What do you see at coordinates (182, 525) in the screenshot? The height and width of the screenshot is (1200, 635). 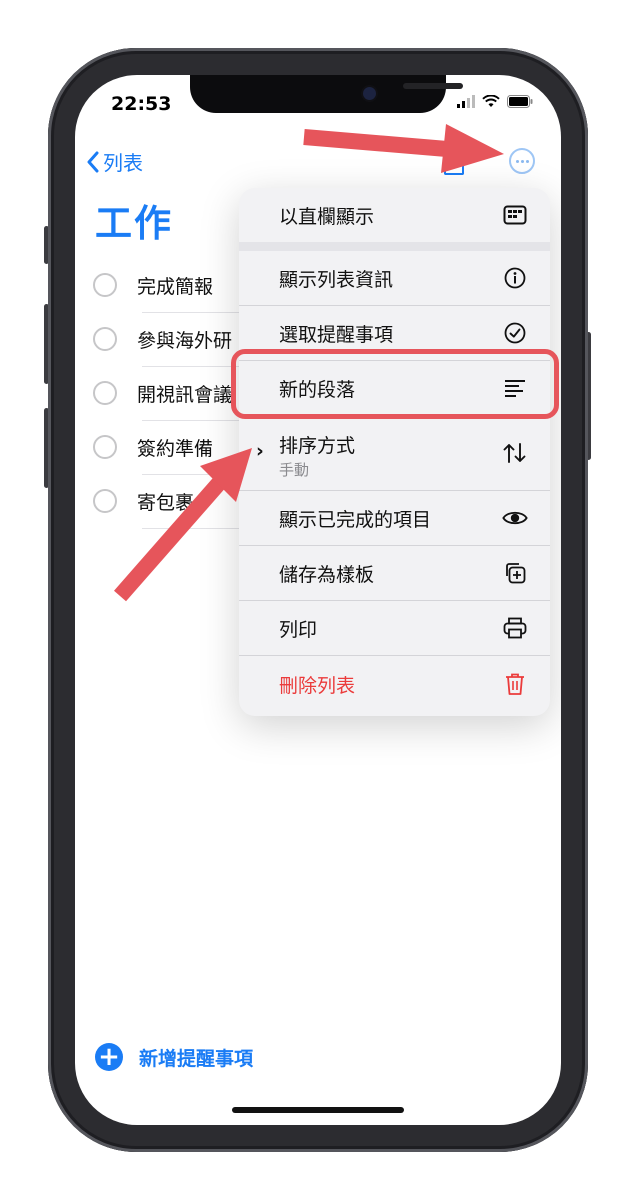 I see `arrow-to-sort-item` at bounding box center [182, 525].